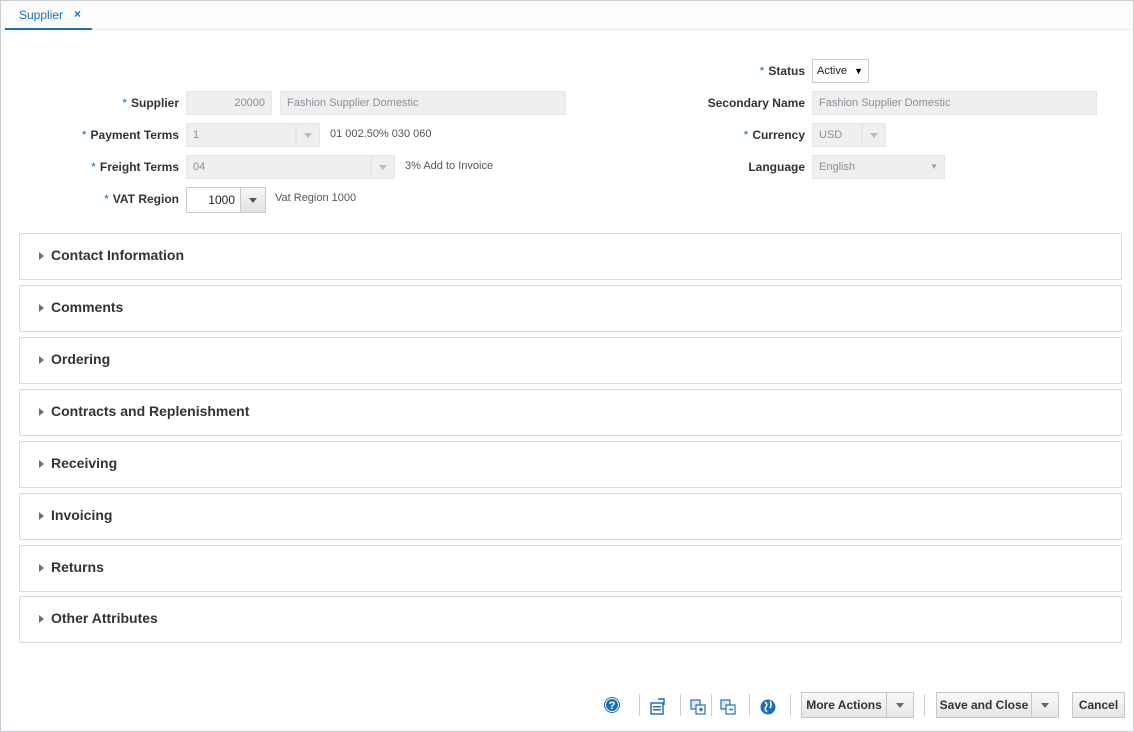 This screenshot has width=1134, height=732. What do you see at coordinates (567, 16) in the screenshot?
I see `tab-bar: Supplier ×` at bounding box center [567, 16].